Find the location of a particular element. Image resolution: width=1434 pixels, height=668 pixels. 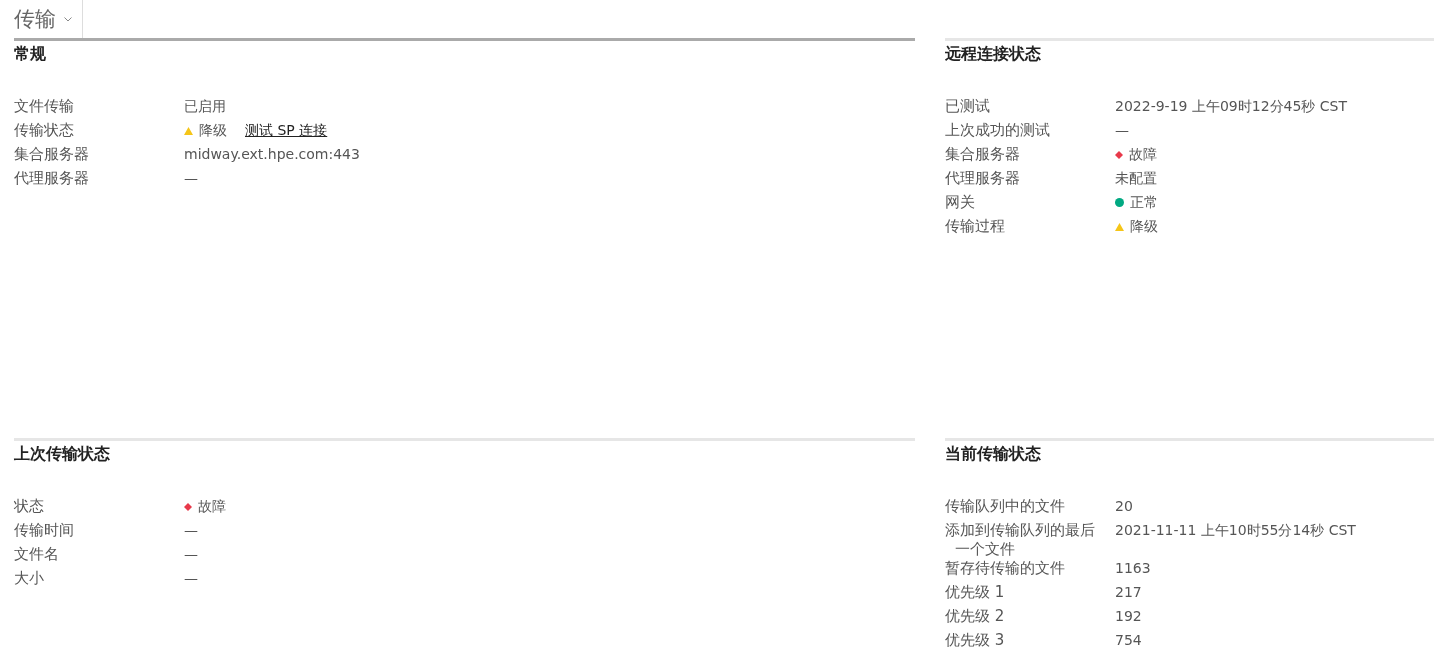

field-value: 未配置 is located at coordinates (1136, 178).